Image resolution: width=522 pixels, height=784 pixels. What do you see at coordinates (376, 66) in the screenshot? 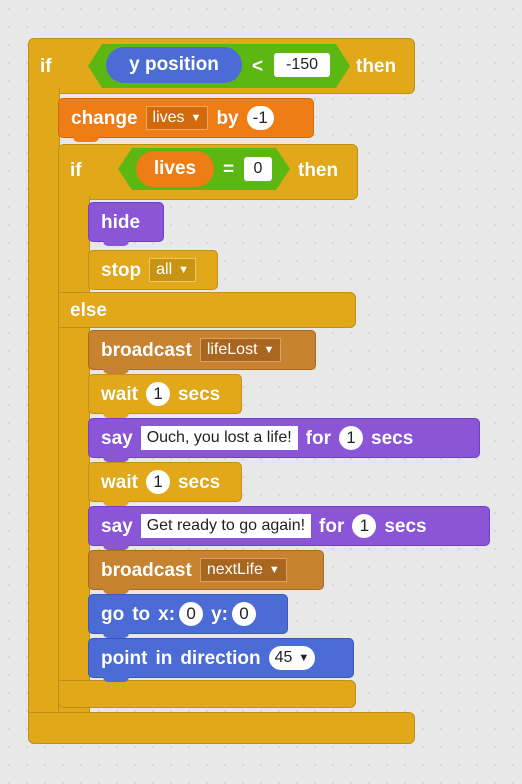
I see `outer-then-label: then` at bounding box center [376, 66].